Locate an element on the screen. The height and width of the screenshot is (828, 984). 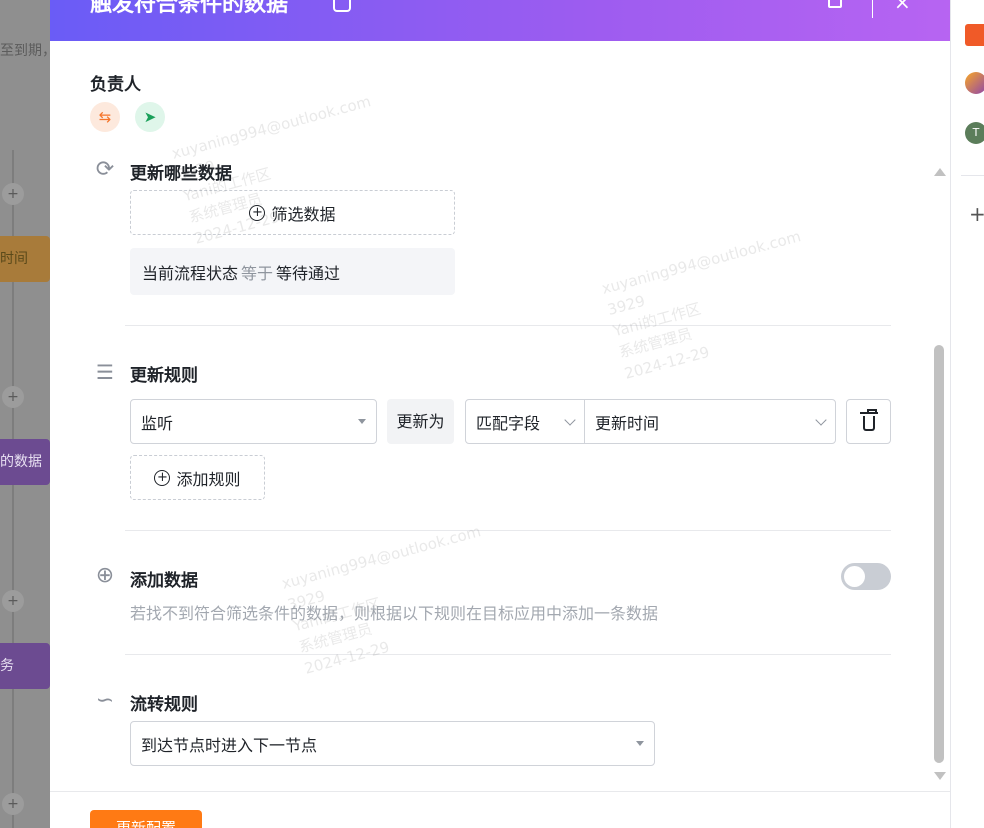
flow-rules-title: 流转规则 is located at coordinates (164, 705).